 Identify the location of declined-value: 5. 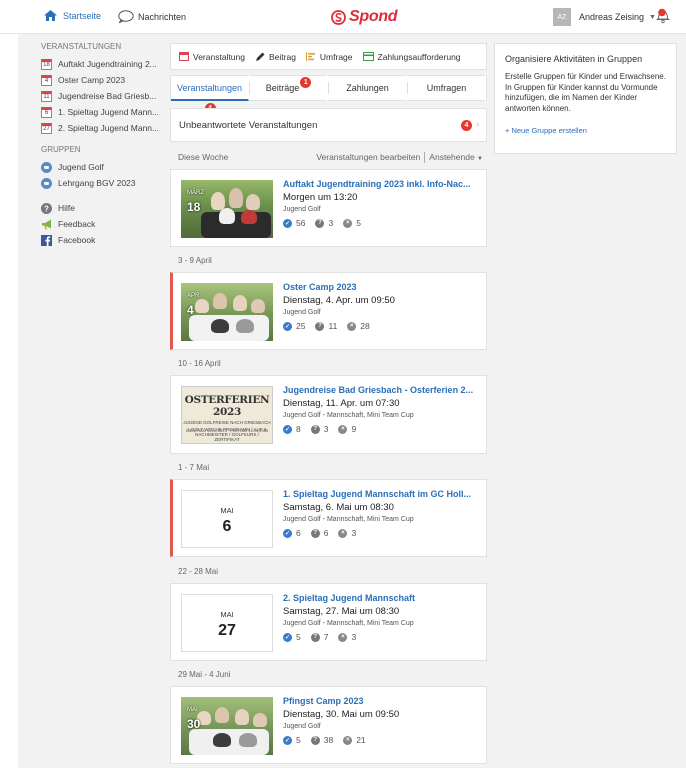
(358, 223).